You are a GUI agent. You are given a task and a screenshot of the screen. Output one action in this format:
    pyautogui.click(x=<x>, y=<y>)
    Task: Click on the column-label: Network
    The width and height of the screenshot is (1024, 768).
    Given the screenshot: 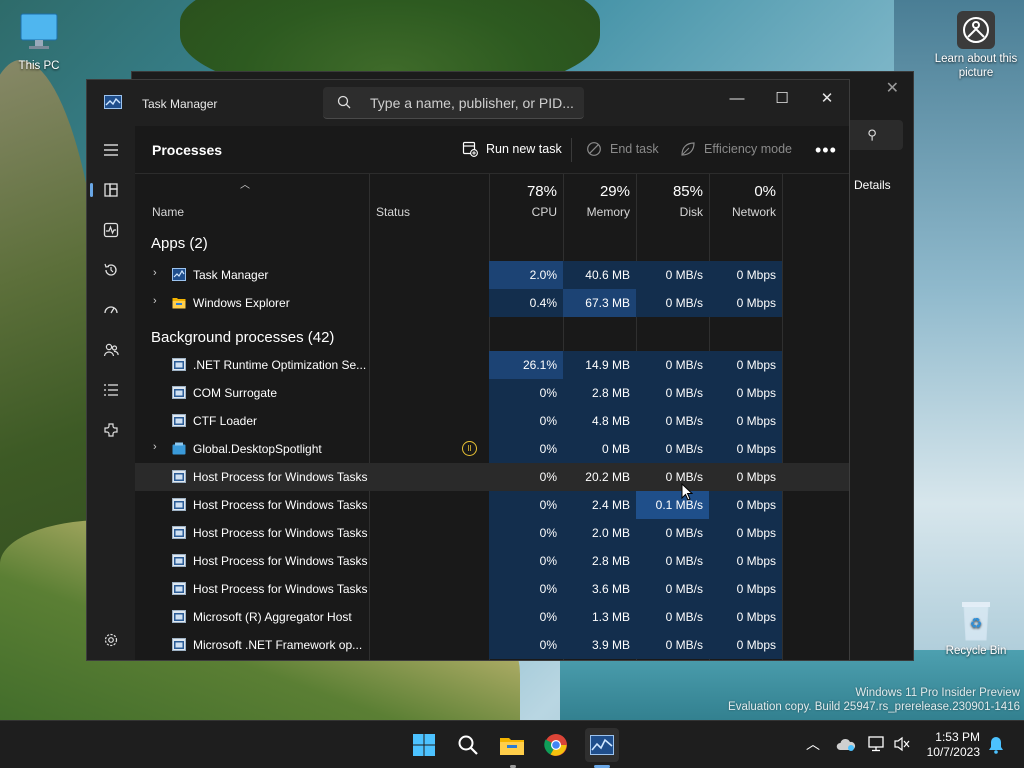 What is the action you would take?
    pyautogui.click(x=753, y=212)
    